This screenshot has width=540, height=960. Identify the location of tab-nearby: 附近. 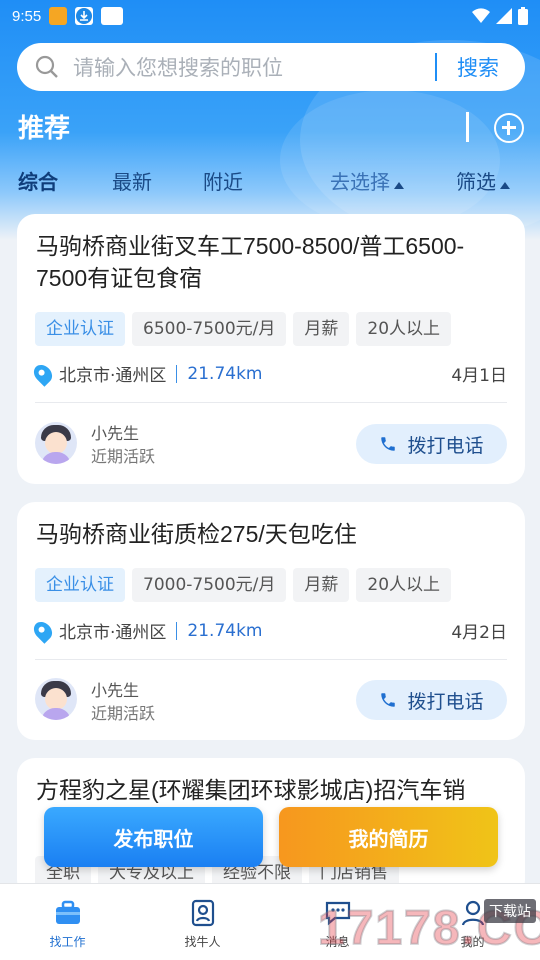
(223, 180).